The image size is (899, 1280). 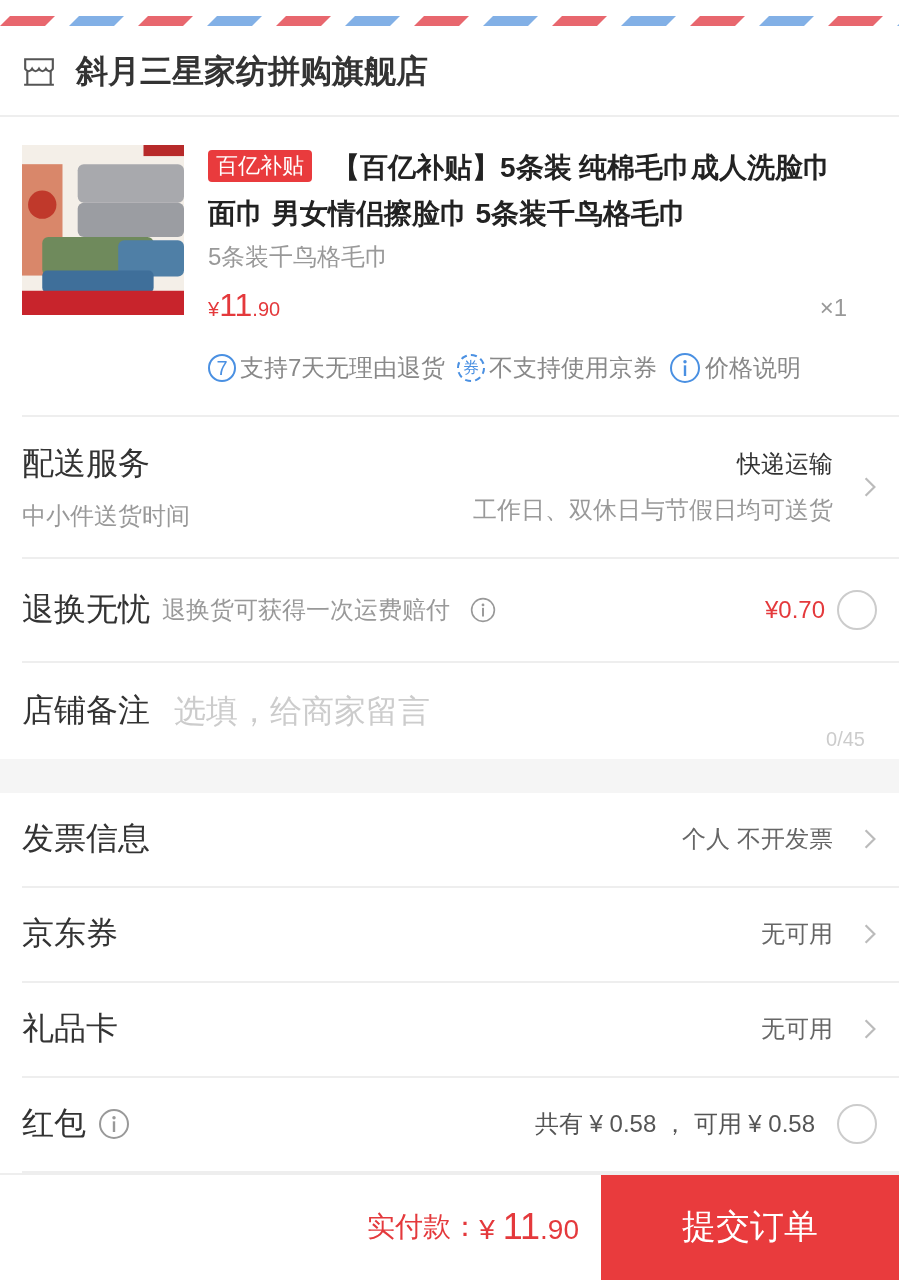 I want to click on row-subtitle: 中小件送货时间, so click(x=106, y=516).